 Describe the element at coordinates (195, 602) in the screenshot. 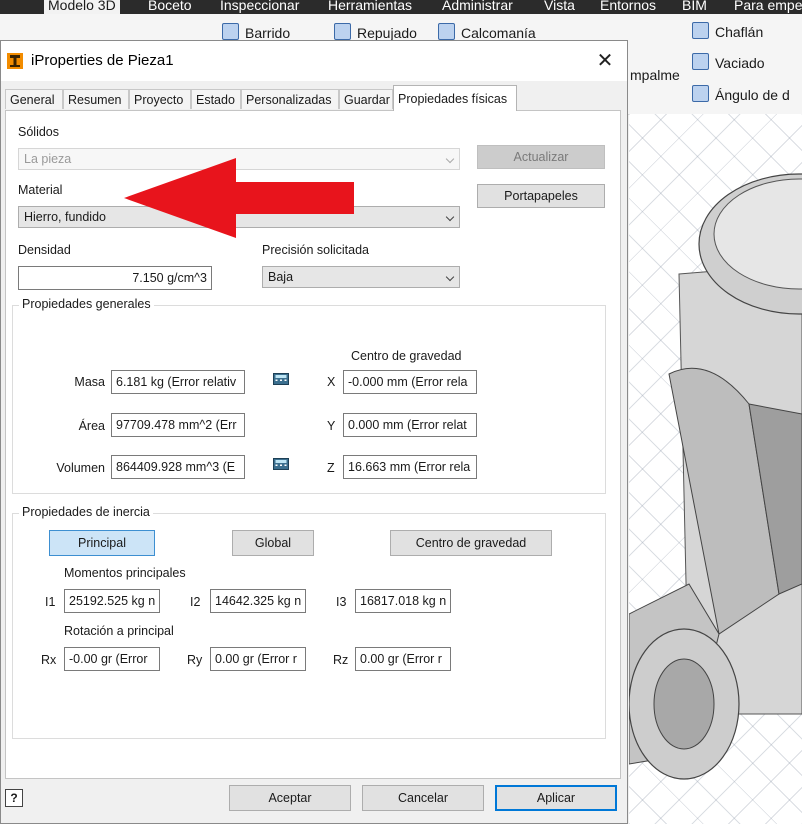

I see `i2-label: I2` at that location.